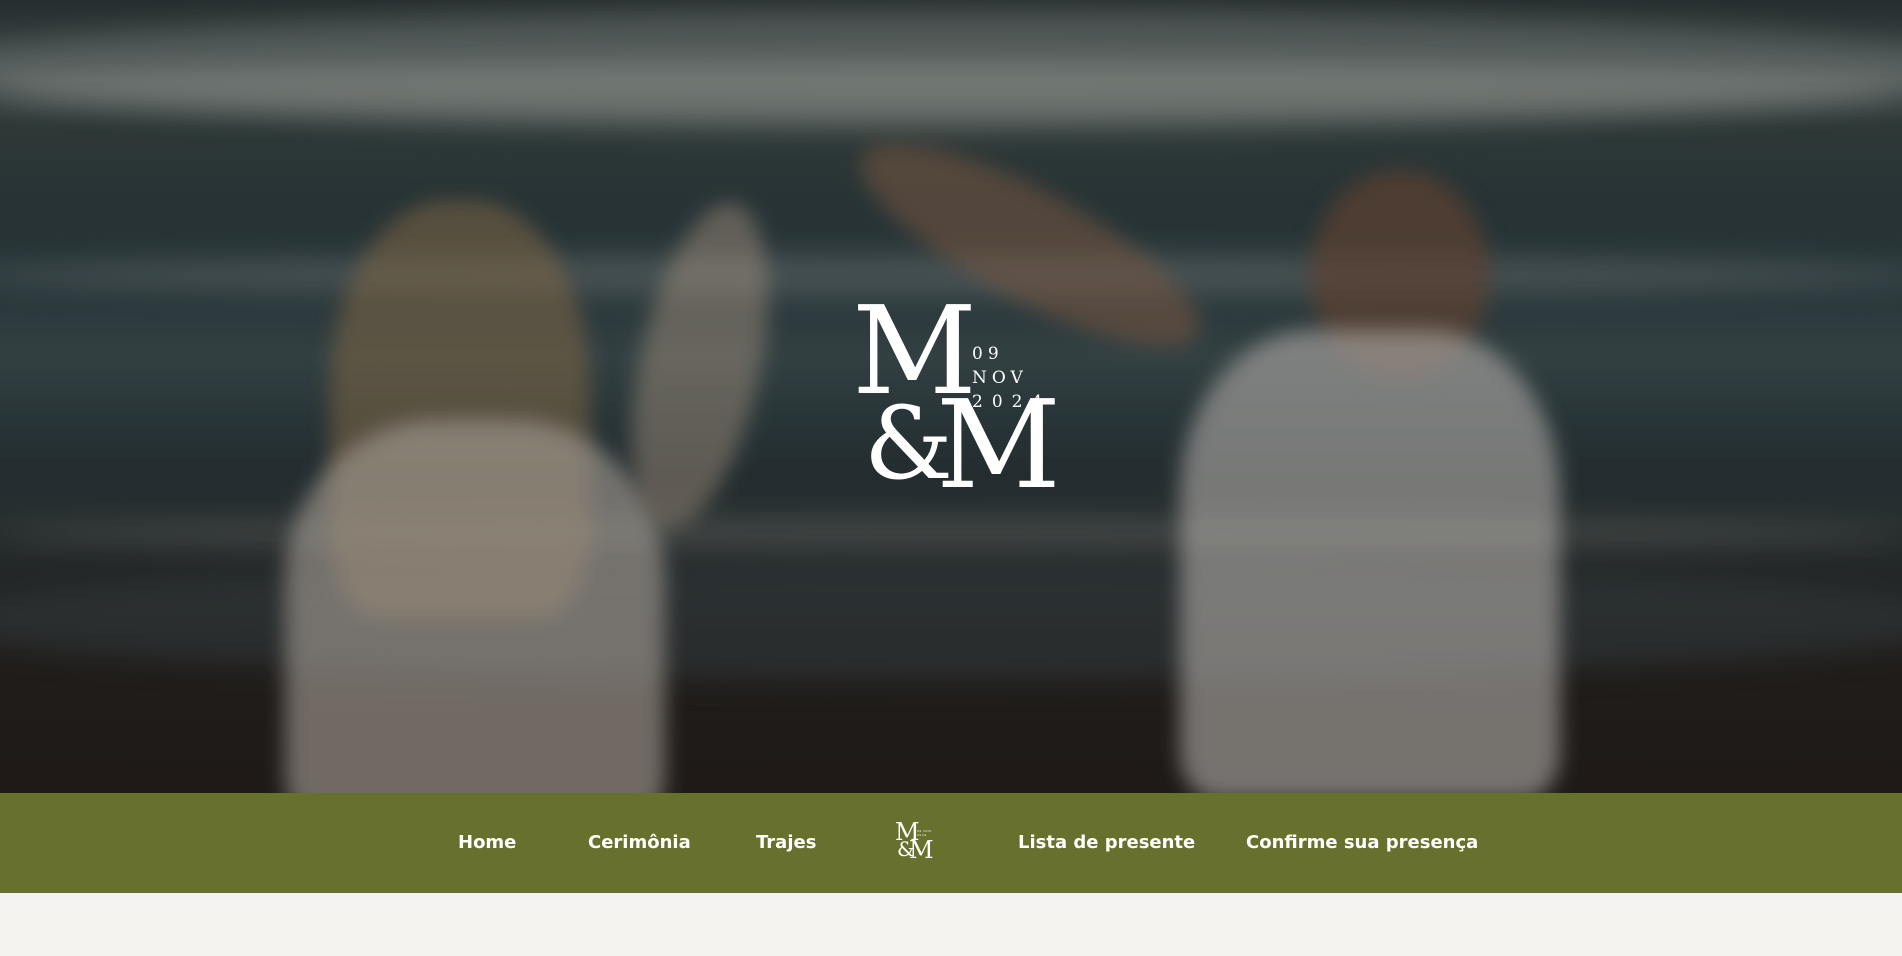 The image size is (1902, 956). I want to click on nav-item-lista-de-presente: Lista de presente, so click(1106, 843).